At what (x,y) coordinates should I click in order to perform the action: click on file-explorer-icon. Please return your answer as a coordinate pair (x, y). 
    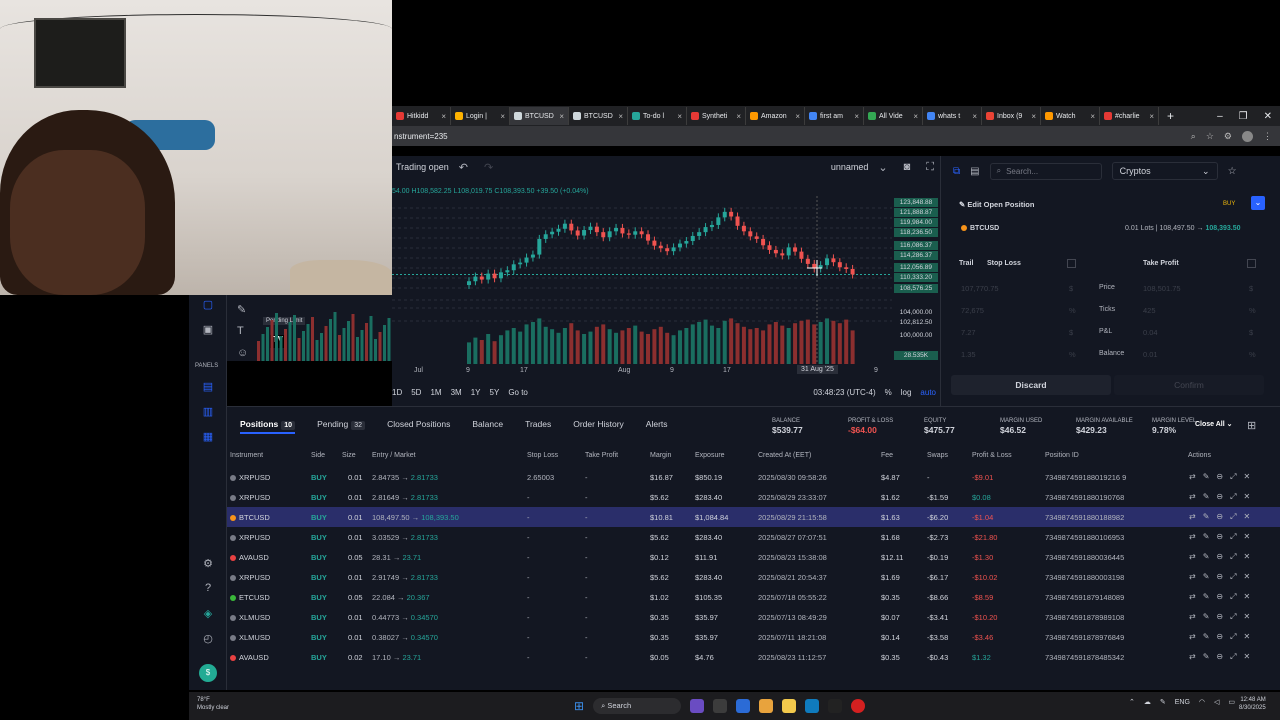
    Looking at the image, I should click on (789, 706).